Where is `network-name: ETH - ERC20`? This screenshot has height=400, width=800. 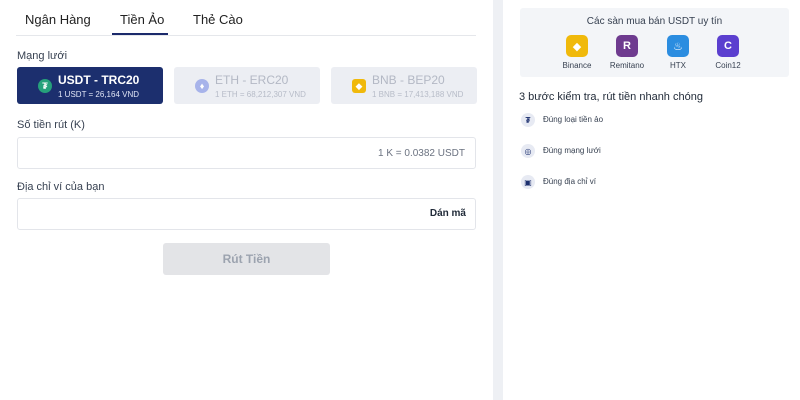 network-name: ETH - ERC20 is located at coordinates (252, 80).